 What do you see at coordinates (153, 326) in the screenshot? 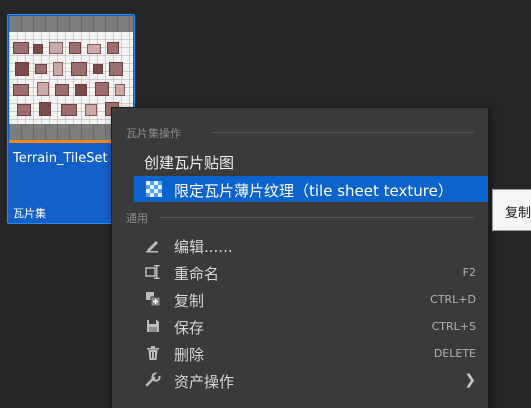
I see `save-icon` at bounding box center [153, 326].